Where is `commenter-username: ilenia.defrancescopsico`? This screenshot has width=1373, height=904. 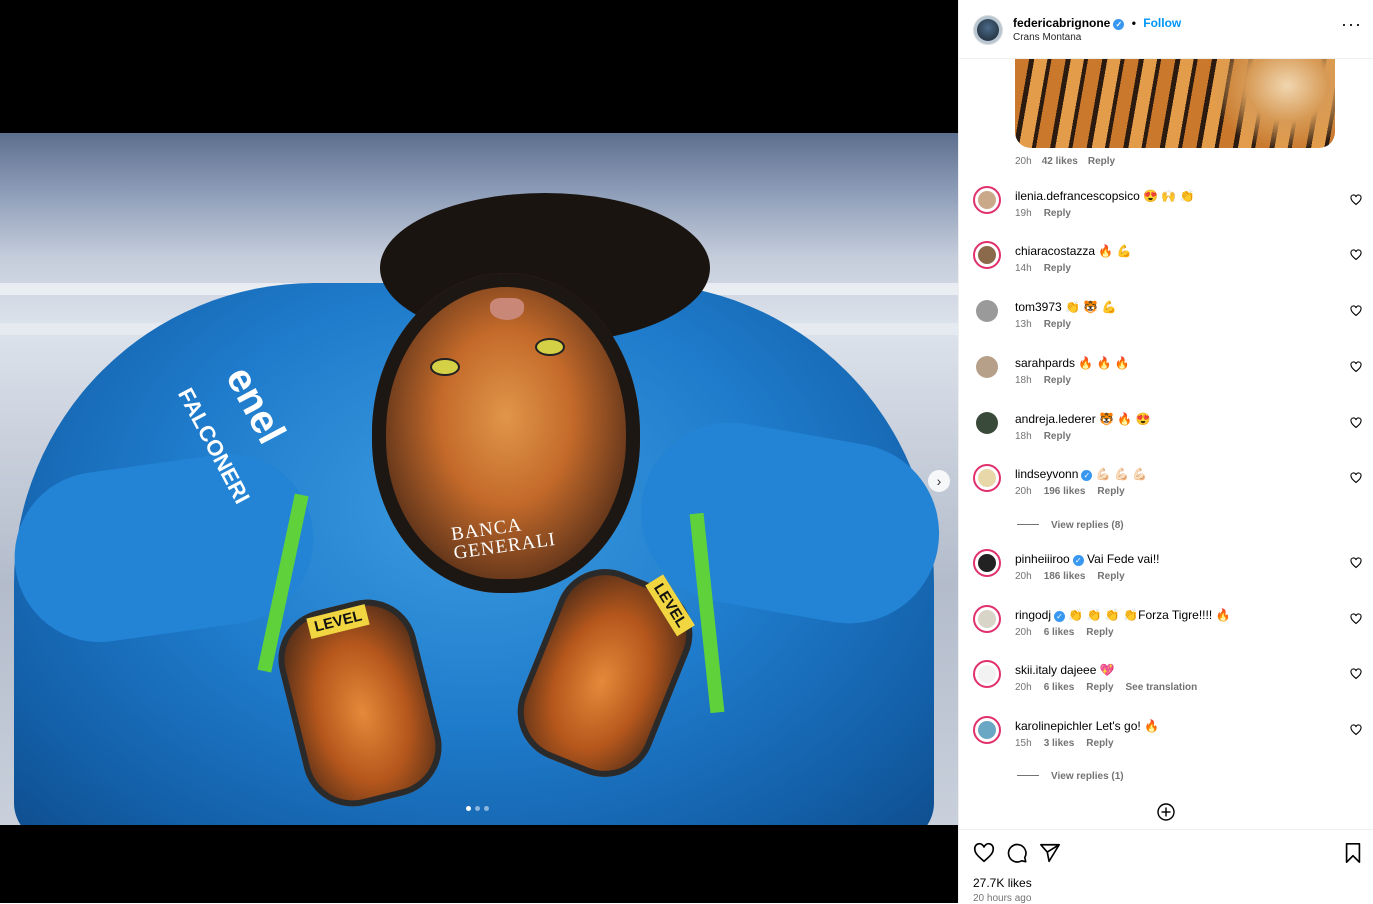
commenter-username: ilenia.defrancescopsico is located at coordinates (1077, 196).